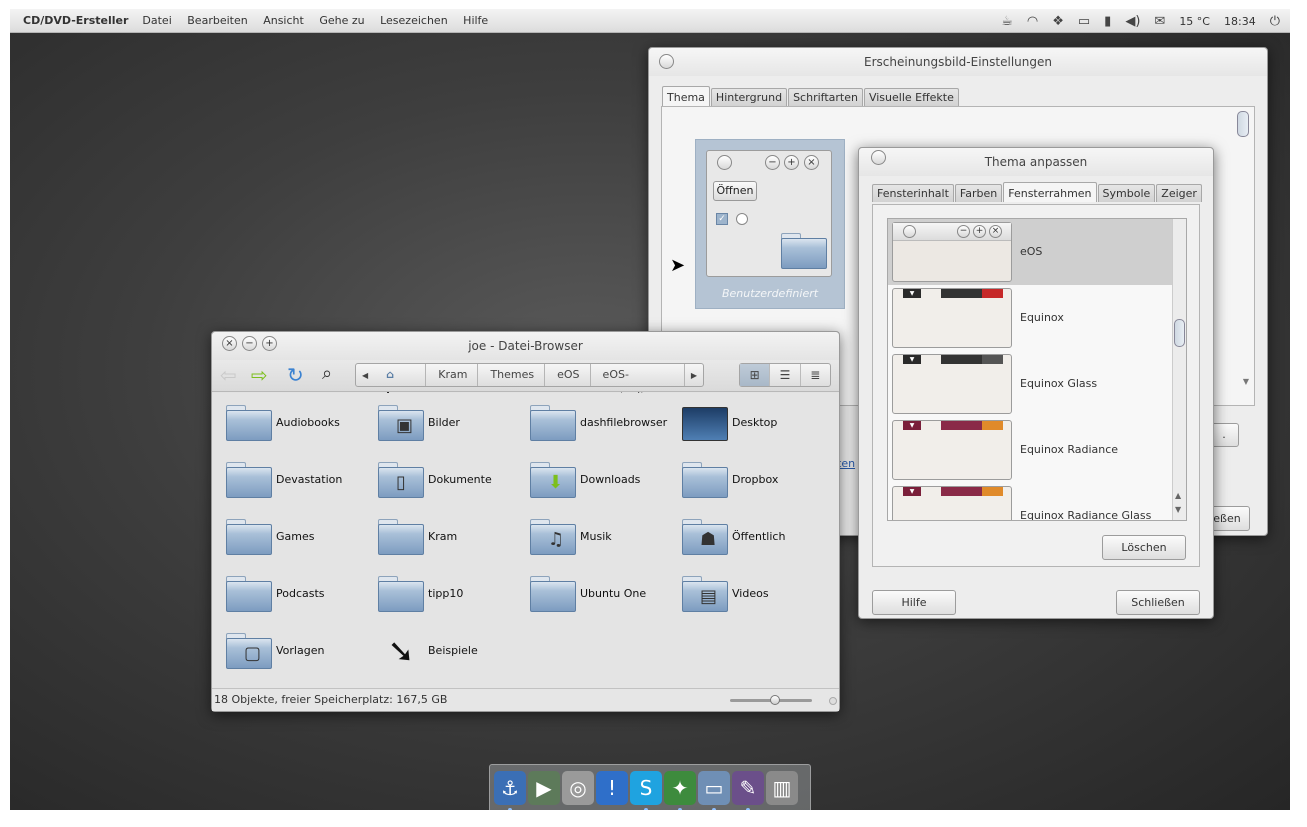 Image resolution: width=1307 pixels, height=827 pixels. Describe the element at coordinates (156, 20) in the screenshot. I see `menu-datei: Datei` at that location.